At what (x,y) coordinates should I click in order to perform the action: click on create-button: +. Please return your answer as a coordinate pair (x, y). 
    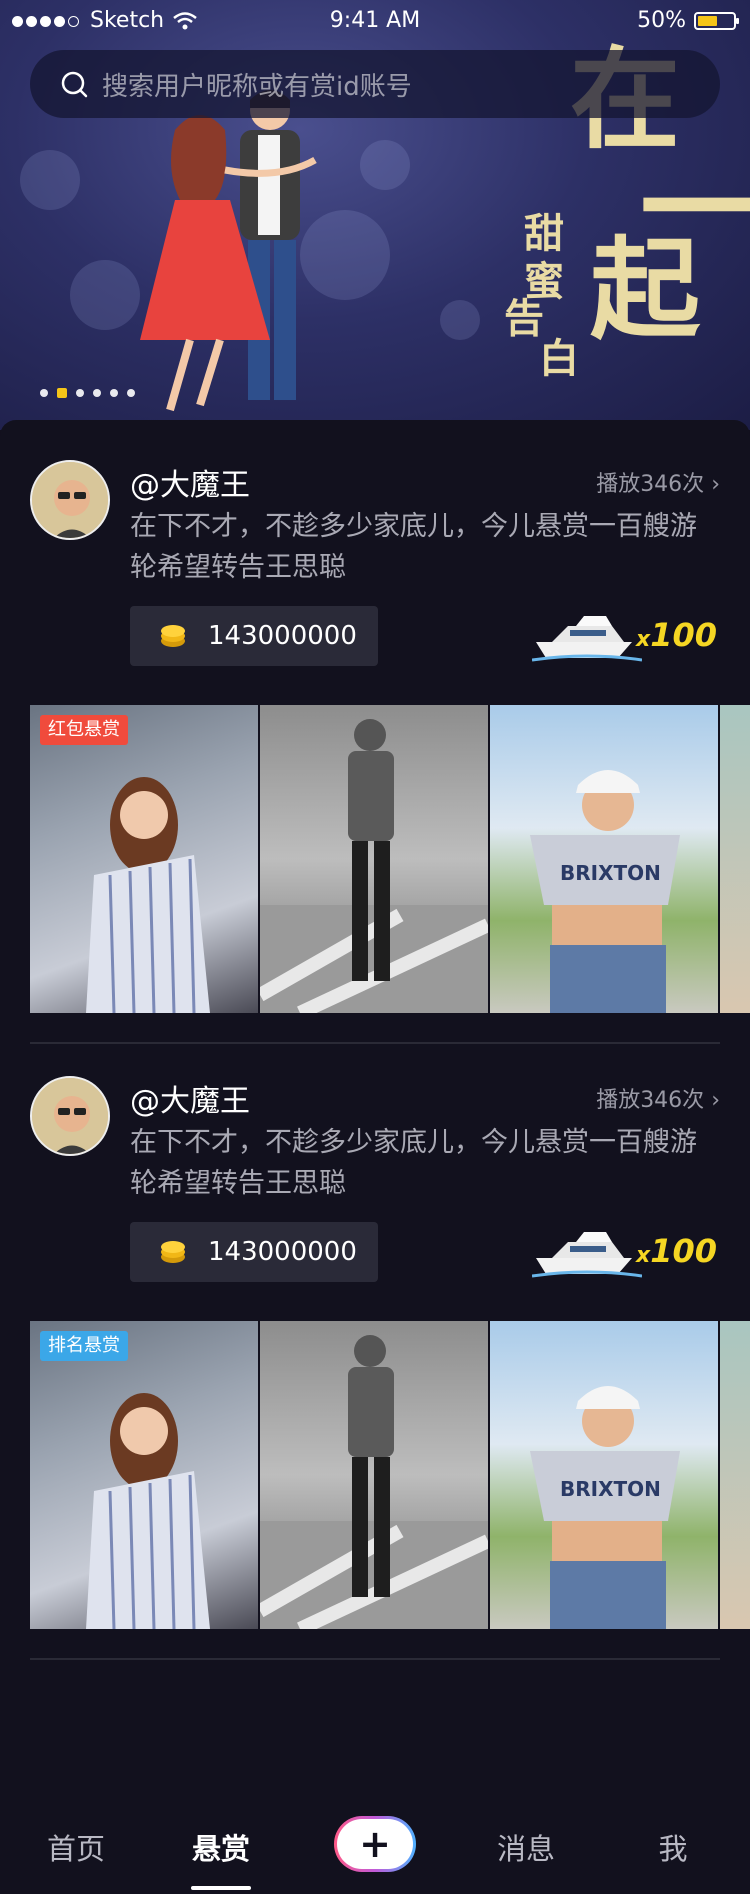
    Looking at the image, I should click on (375, 1844).